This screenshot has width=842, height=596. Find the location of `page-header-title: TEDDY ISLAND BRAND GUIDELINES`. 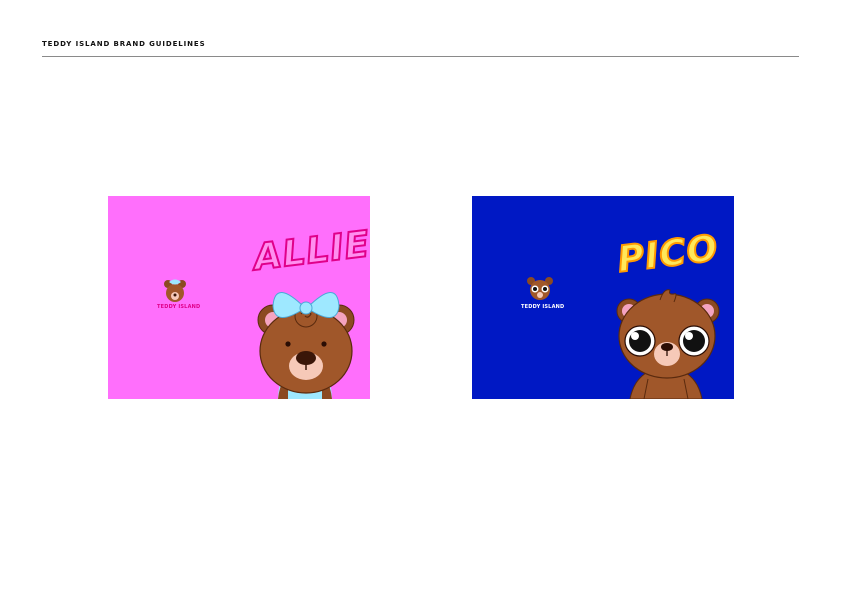

page-header-title: TEDDY ISLAND BRAND GUIDELINES is located at coordinates (124, 44).